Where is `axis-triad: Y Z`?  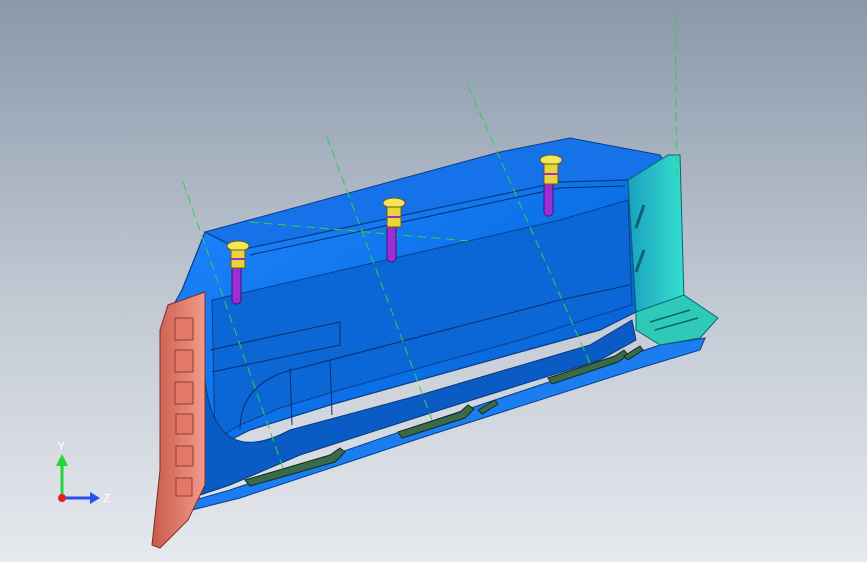
axis-triad: Y Z is located at coordinates (80, 476).